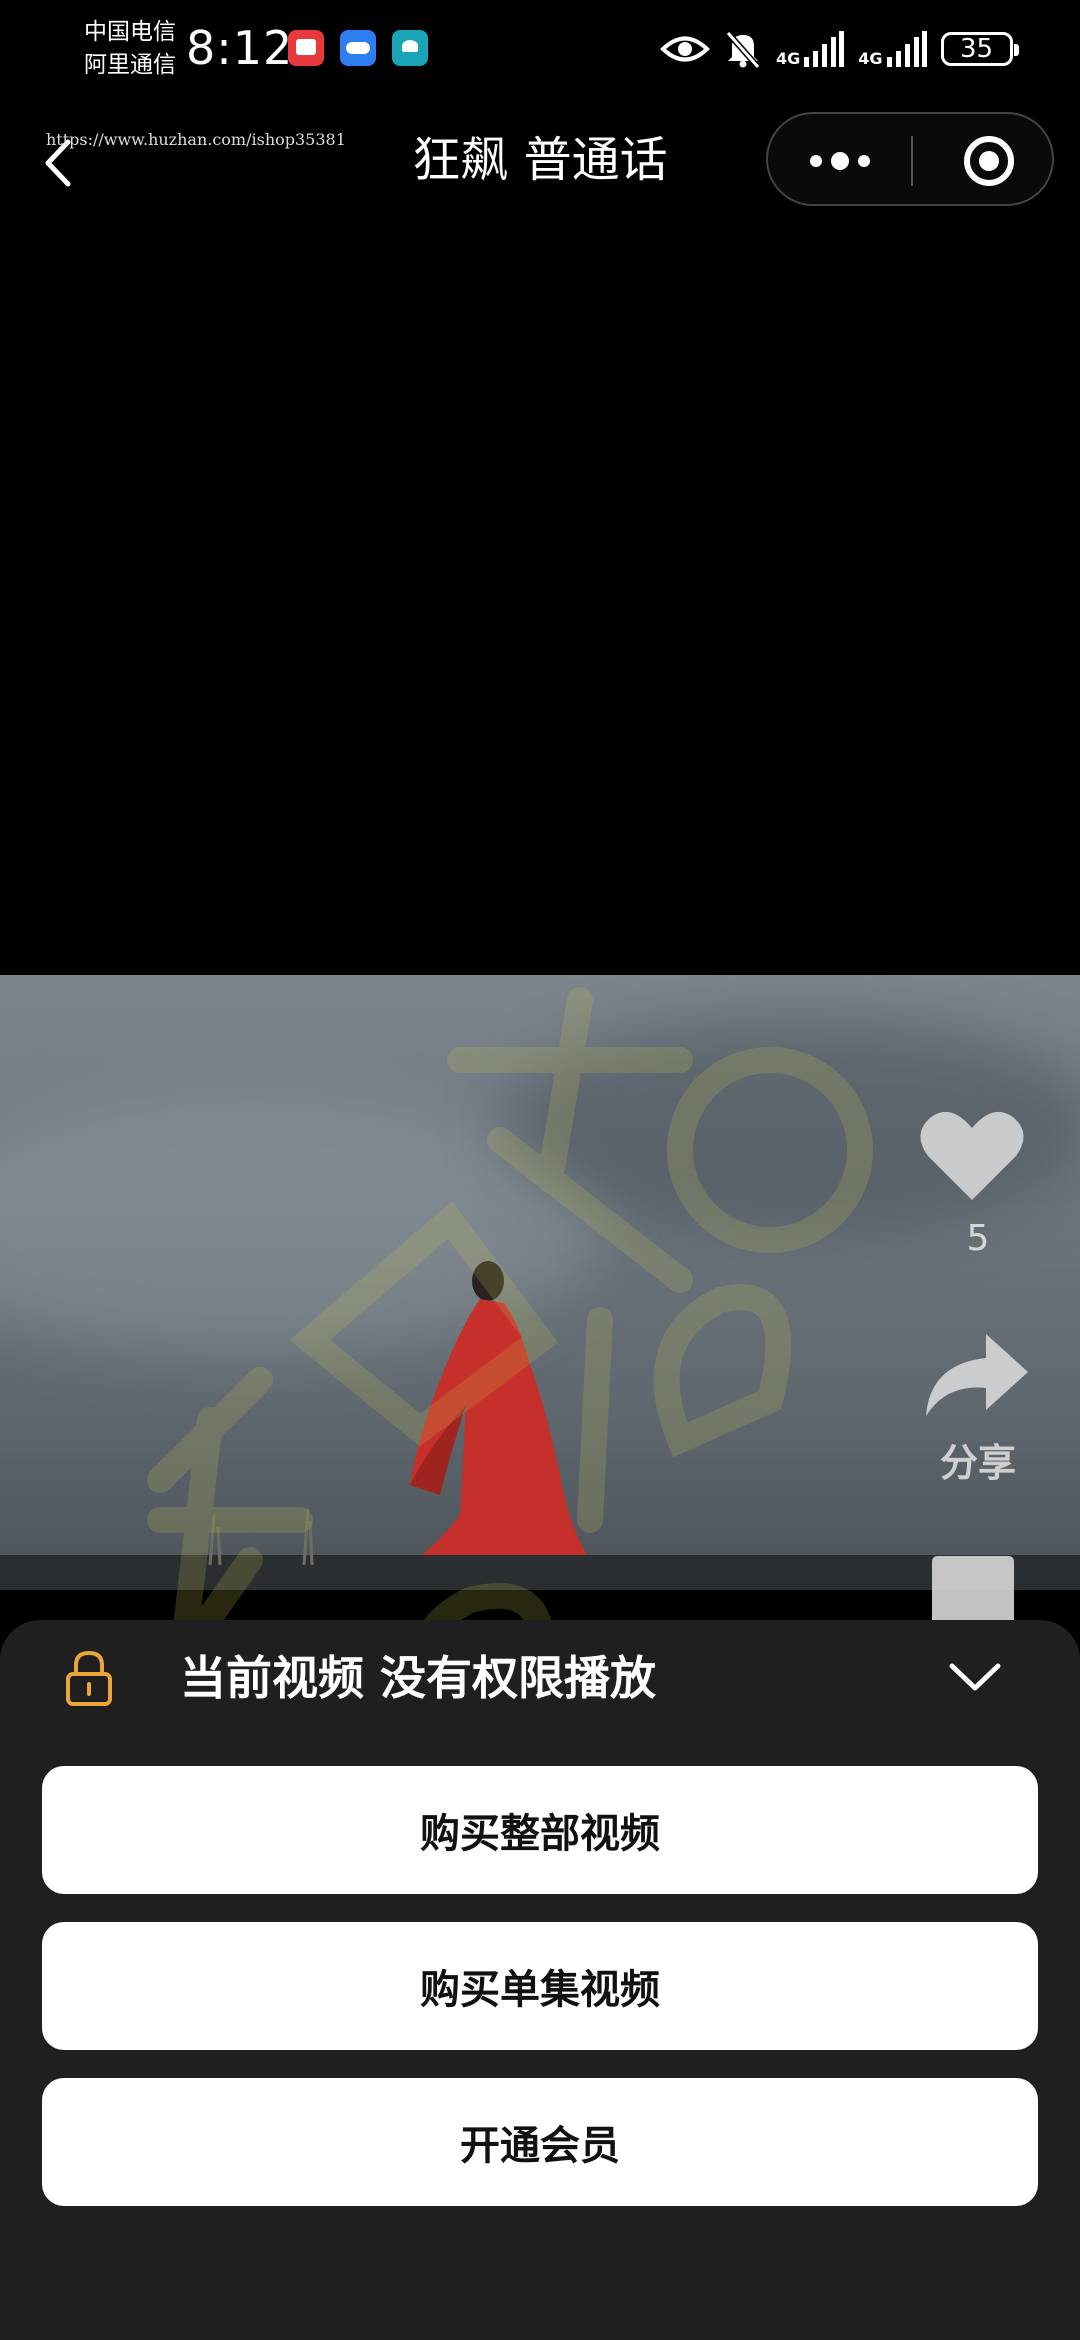  I want to click on signal-2: 4G, so click(892, 49).